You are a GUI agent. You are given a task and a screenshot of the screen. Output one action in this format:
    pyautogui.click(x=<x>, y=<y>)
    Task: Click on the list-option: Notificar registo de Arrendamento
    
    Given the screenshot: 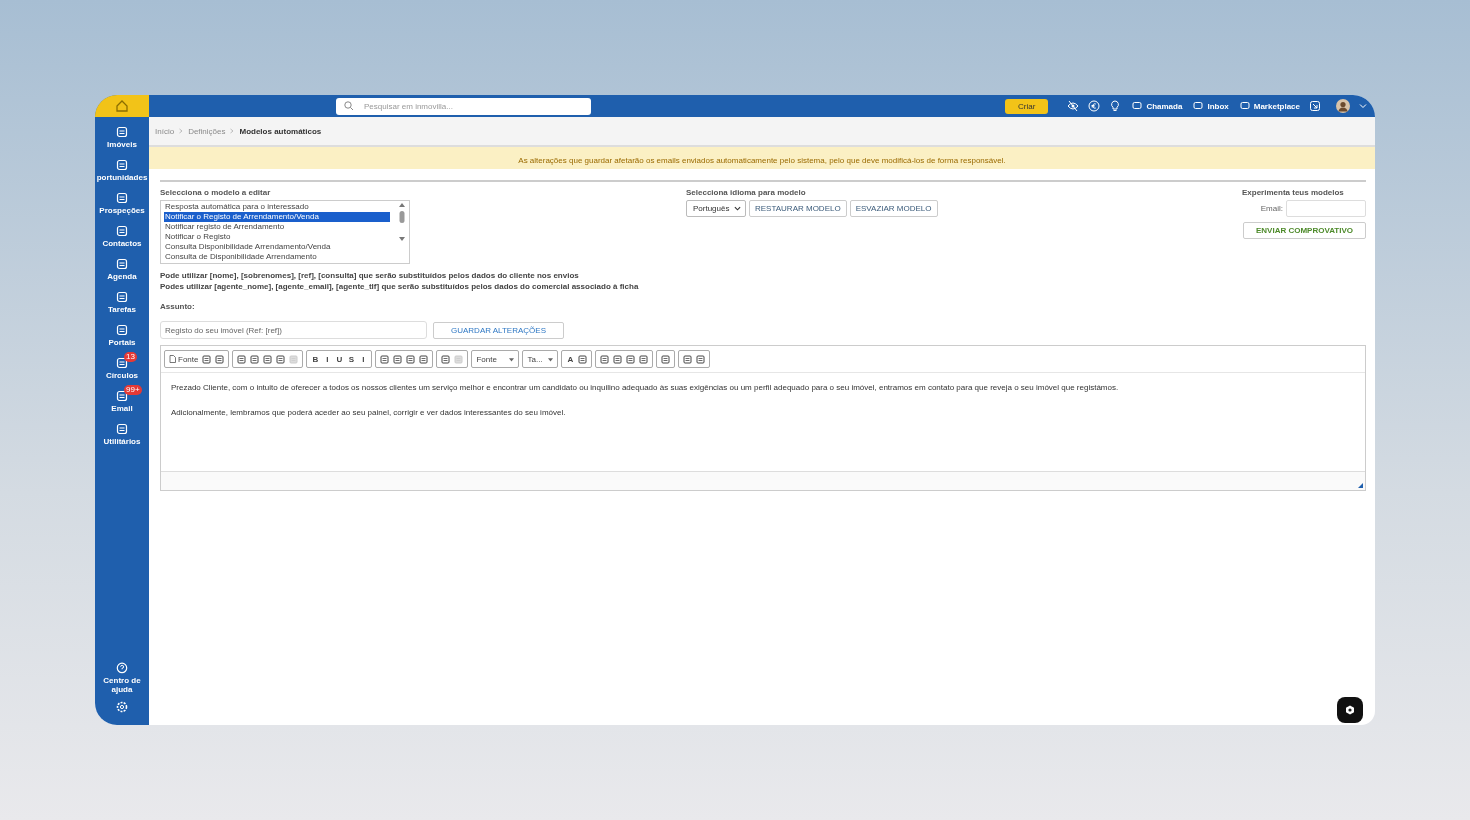 What is the action you would take?
    pyautogui.click(x=277, y=227)
    